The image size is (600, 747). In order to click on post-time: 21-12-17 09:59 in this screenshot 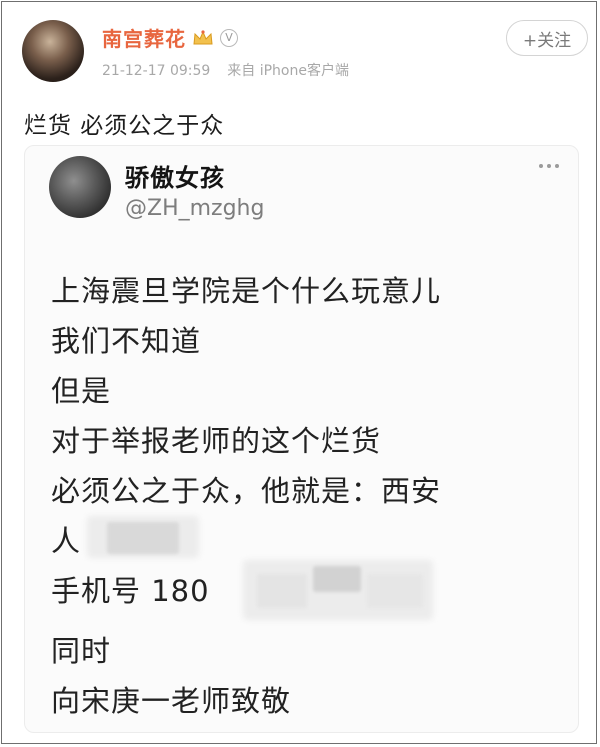, I will do `click(156, 71)`.